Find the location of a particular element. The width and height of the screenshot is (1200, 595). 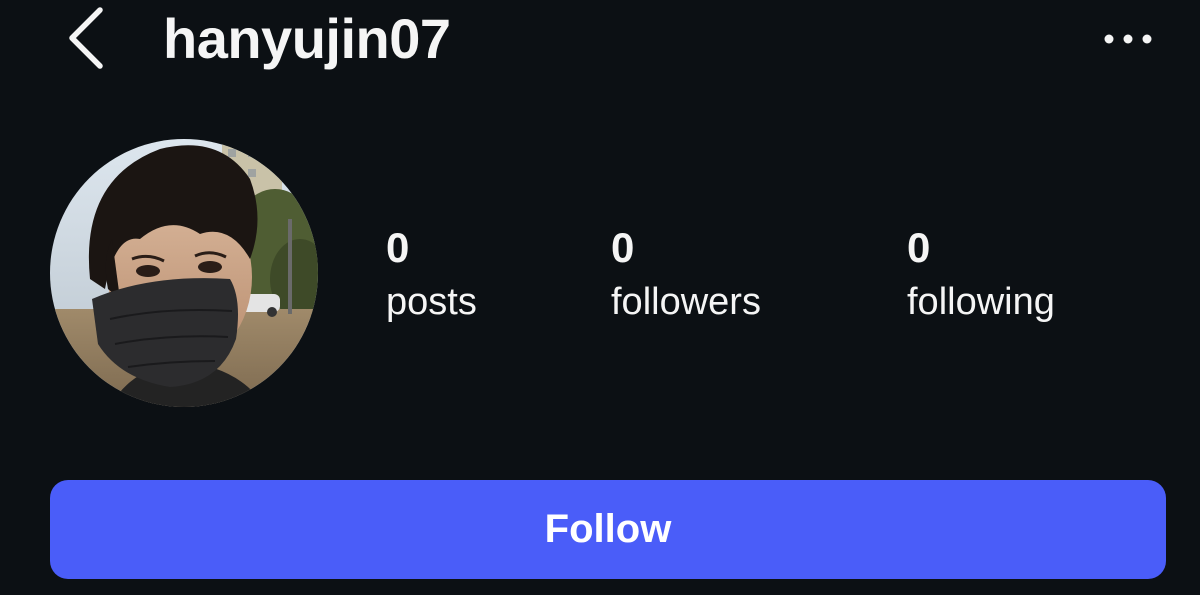

chevron-left-icon is located at coordinates (86, 38).